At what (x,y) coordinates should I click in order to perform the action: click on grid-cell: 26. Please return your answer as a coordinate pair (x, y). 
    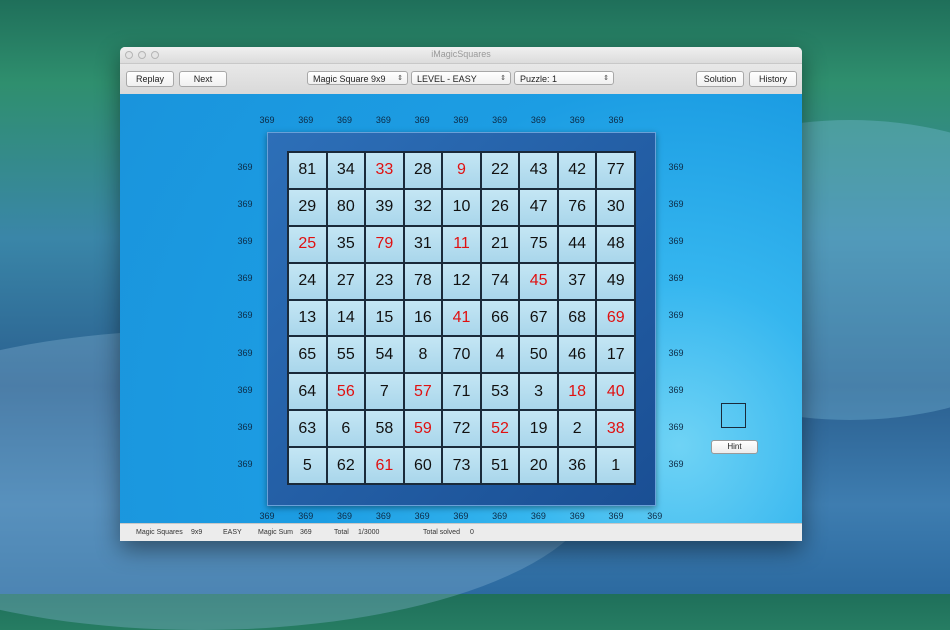
    Looking at the image, I should click on (500, 207).